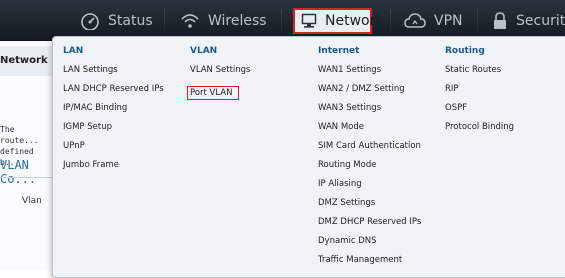 The height and width of the screenshot is (278, 565). What do you see at coordinates (369, 108) in the screenshot?
I see `menu-item-wan3-settings: WAN3 Settings` at bounding box center [369, 108].